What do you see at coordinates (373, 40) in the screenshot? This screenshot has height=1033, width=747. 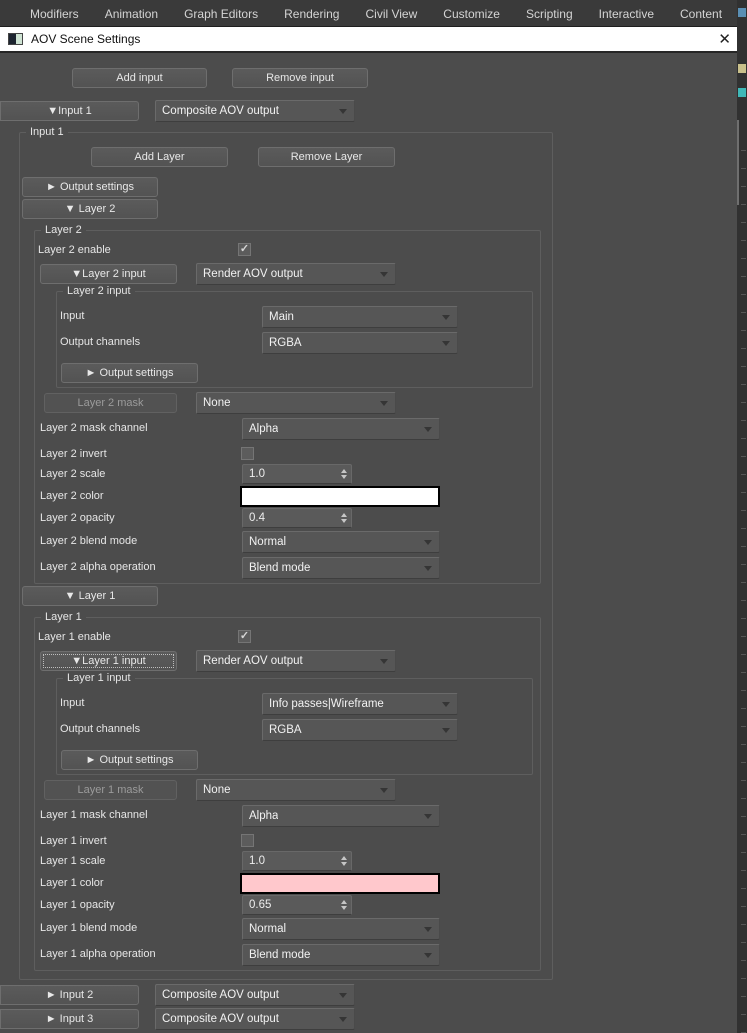 I see `dialog-titlebar: AOV Scene Settings ✕` at bounding box center [373, 40].